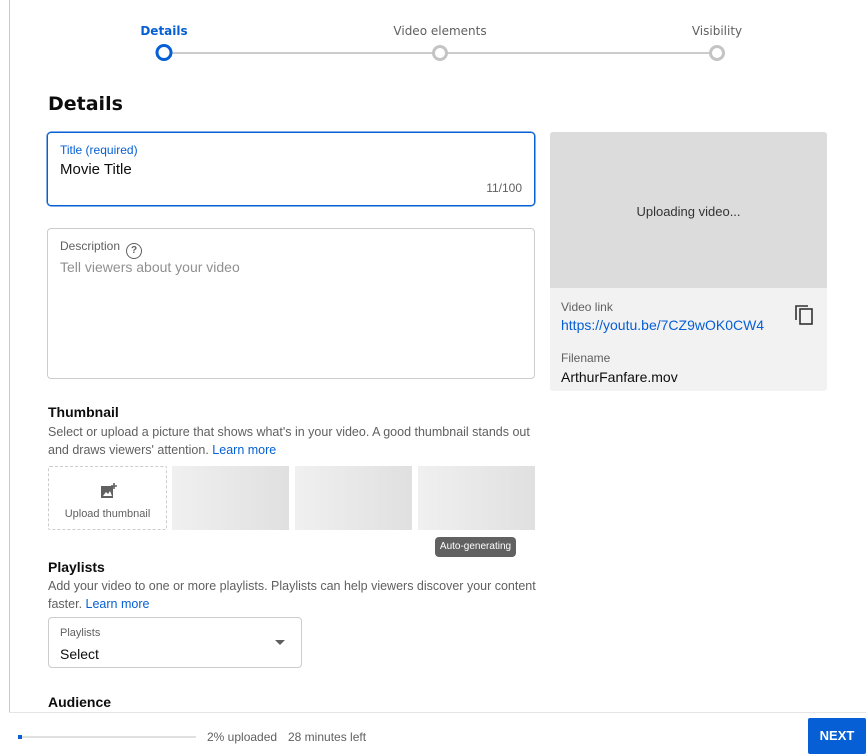  What do you see at coordinates (804, 315) in the screenshot?
I see `copy-icon` at bounding box center [804, 315].